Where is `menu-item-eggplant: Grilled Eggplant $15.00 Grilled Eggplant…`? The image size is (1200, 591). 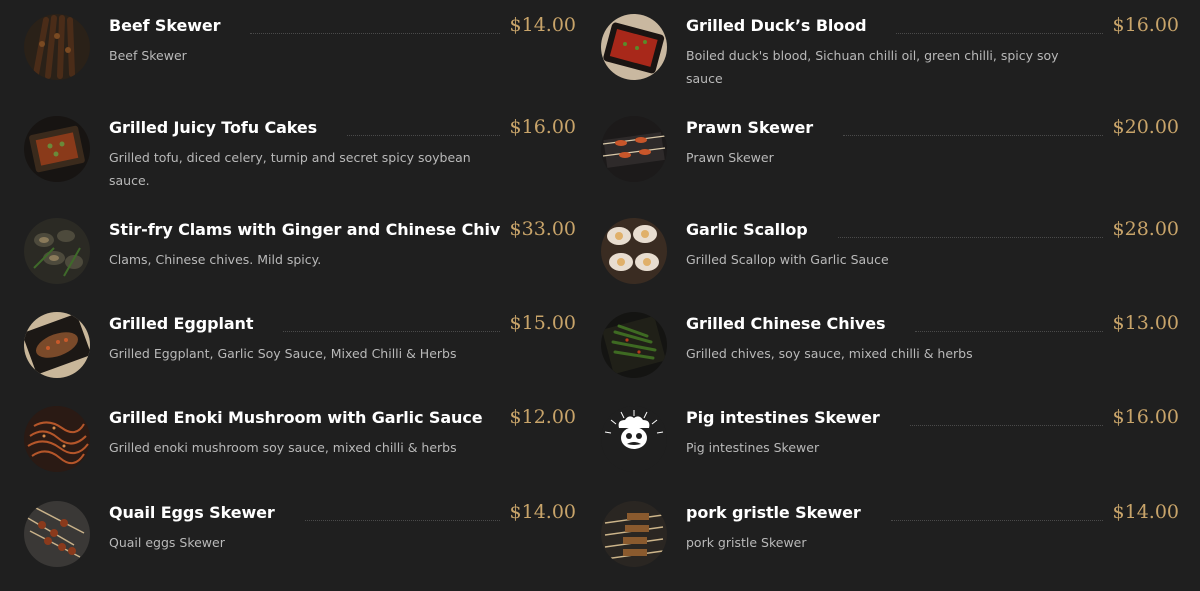
menu-item-eggplant: Grilled Eggplant $15.00 Grilled Eggplant… is located at coordinates (300, 357).